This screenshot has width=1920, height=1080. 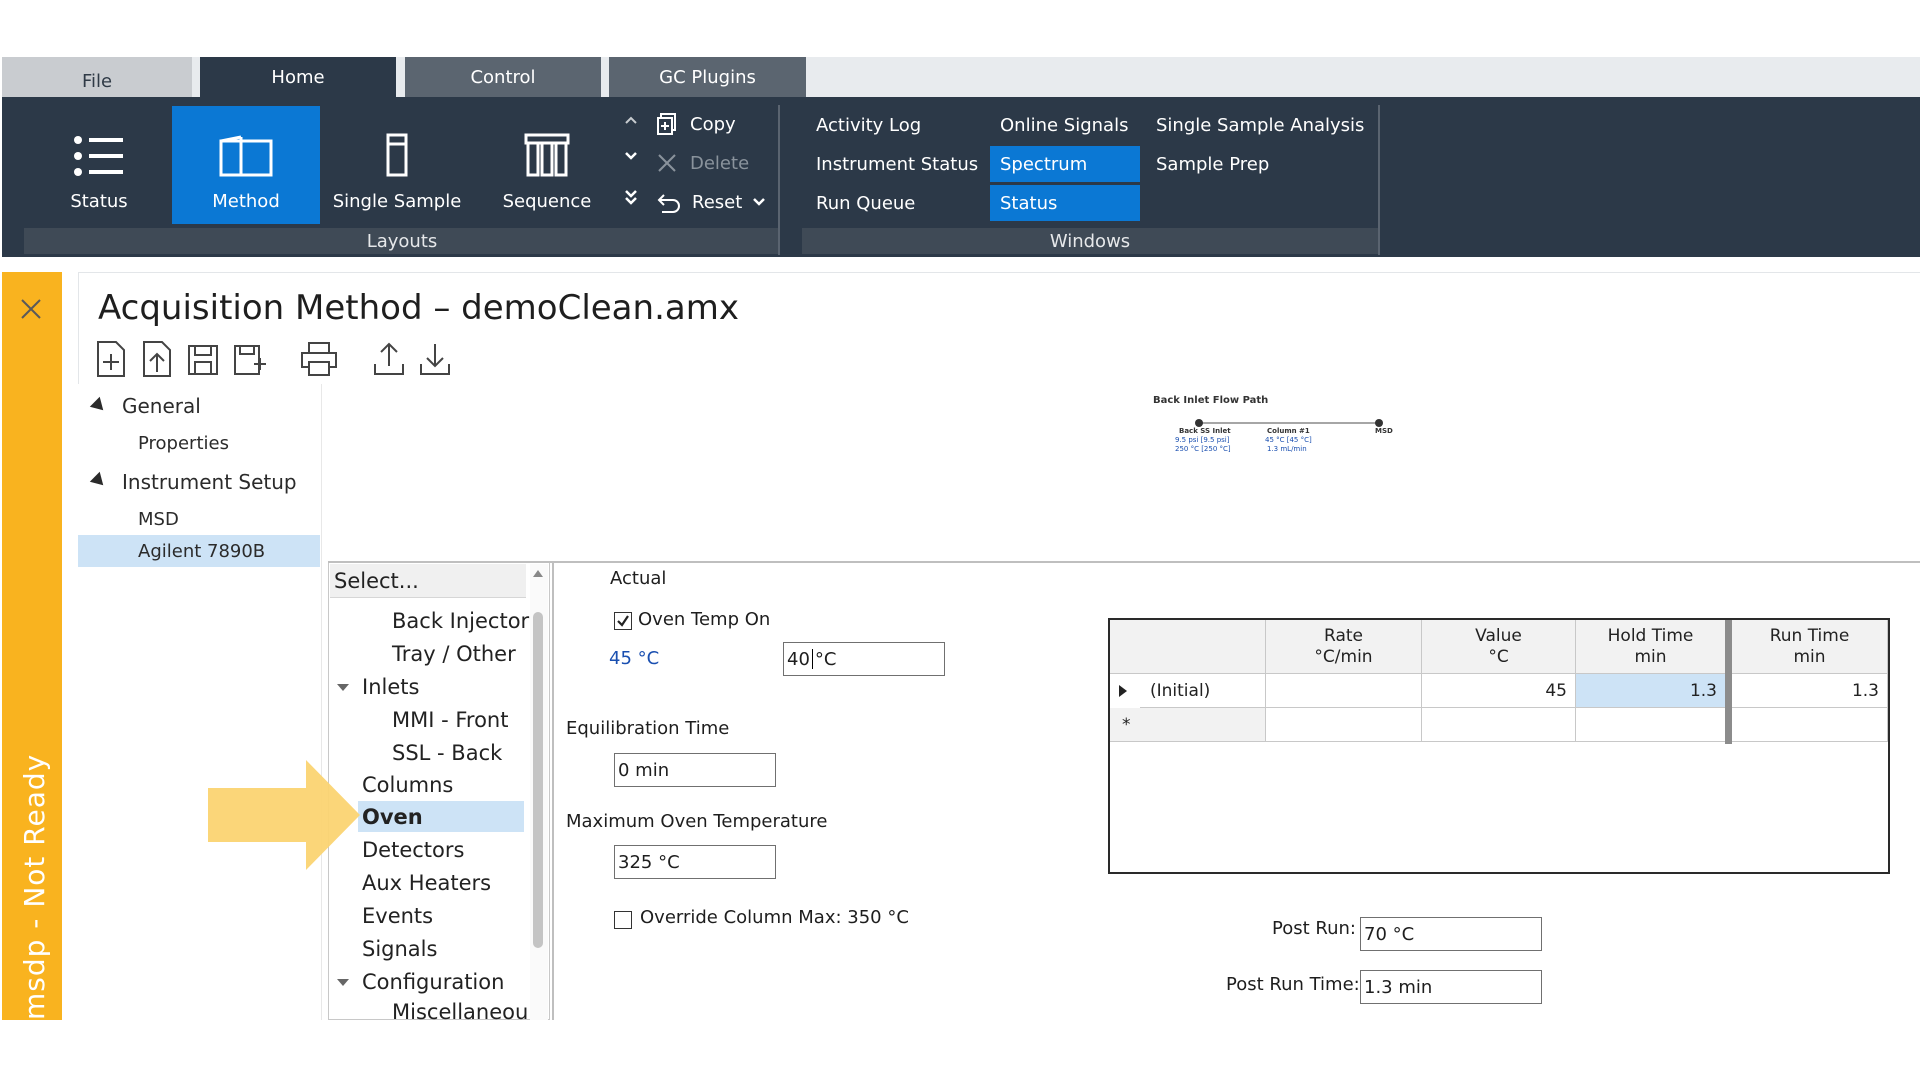 I want to click on reset-button: Reset, so click(x=711, y=202).